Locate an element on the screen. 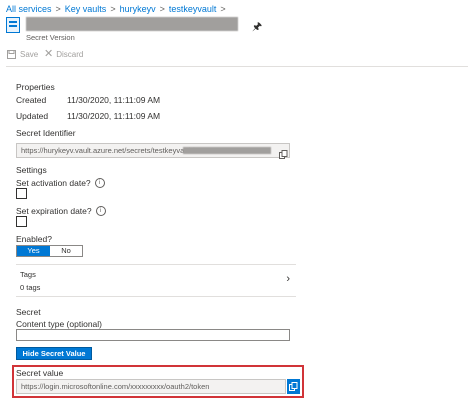 The image size is (474, 410). tags-label: Tags is located at coordinates (28, 274).